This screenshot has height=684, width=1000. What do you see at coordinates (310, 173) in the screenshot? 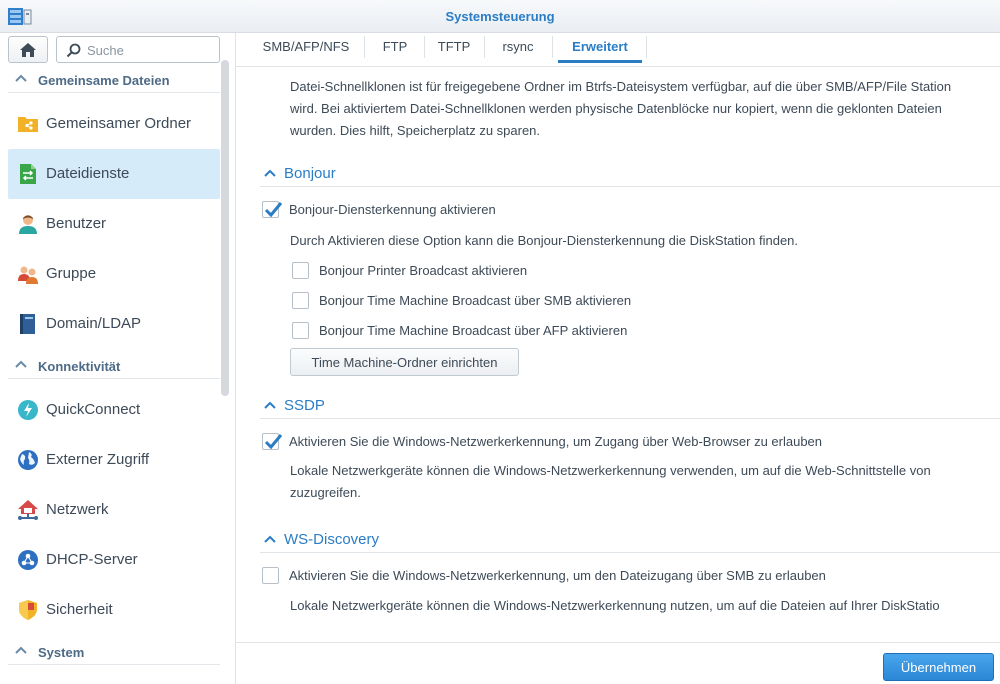
I see `group-title: Bonjour` at bounding box center [310, 173].